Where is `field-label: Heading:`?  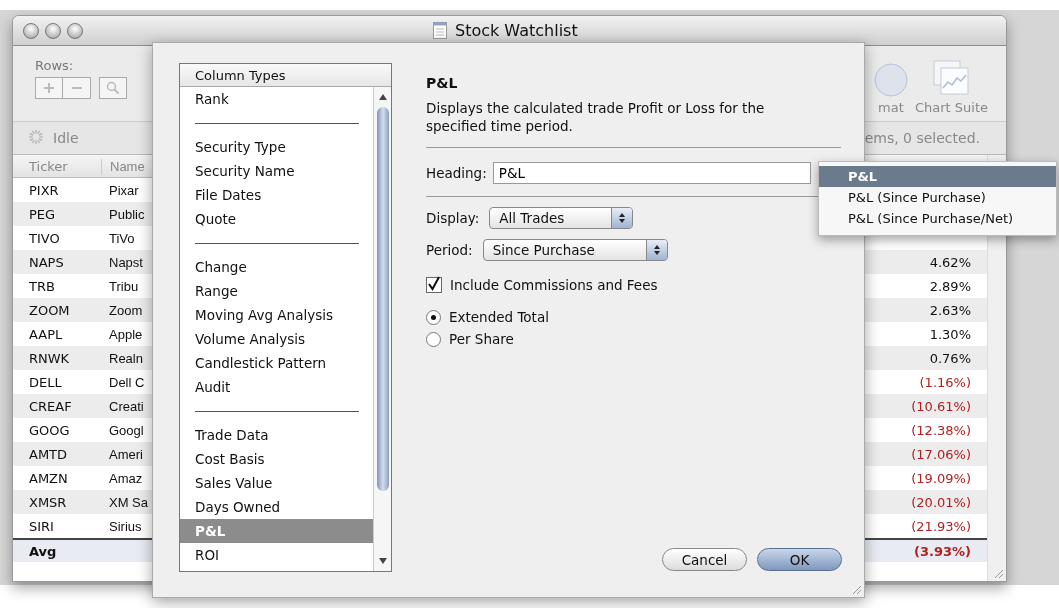 field-label: Heading: is located at coordinates (456, 173).